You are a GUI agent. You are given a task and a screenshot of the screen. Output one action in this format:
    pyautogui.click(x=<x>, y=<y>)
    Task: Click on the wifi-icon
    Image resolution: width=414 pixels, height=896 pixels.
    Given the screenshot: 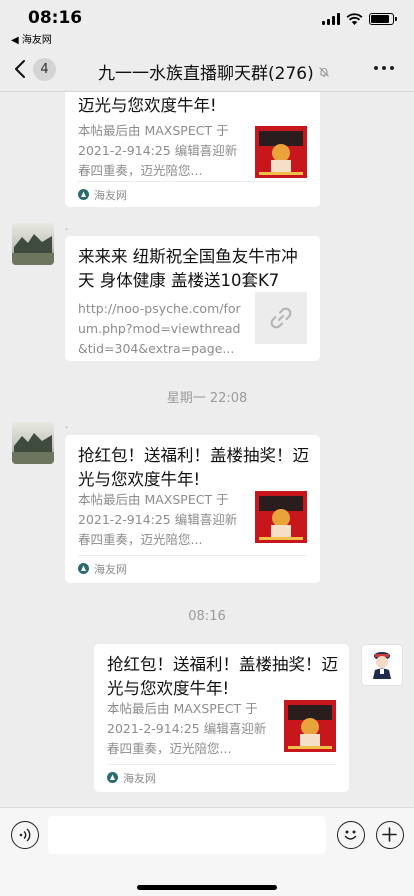 What is the action you would take?
    pyautogui.click(x=354, y=19)
    